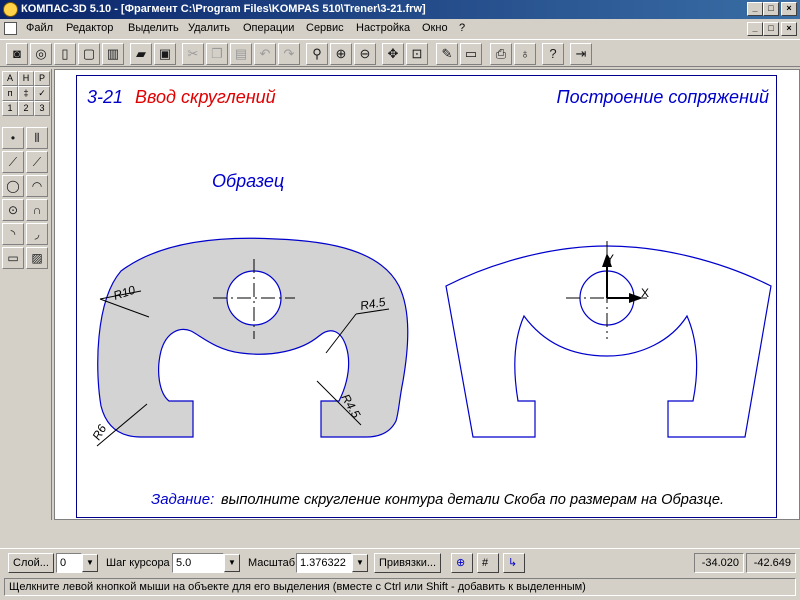  Describe the element at coordinates (462, 28) in the screenshot. I see `menu-help: ?` at that location.